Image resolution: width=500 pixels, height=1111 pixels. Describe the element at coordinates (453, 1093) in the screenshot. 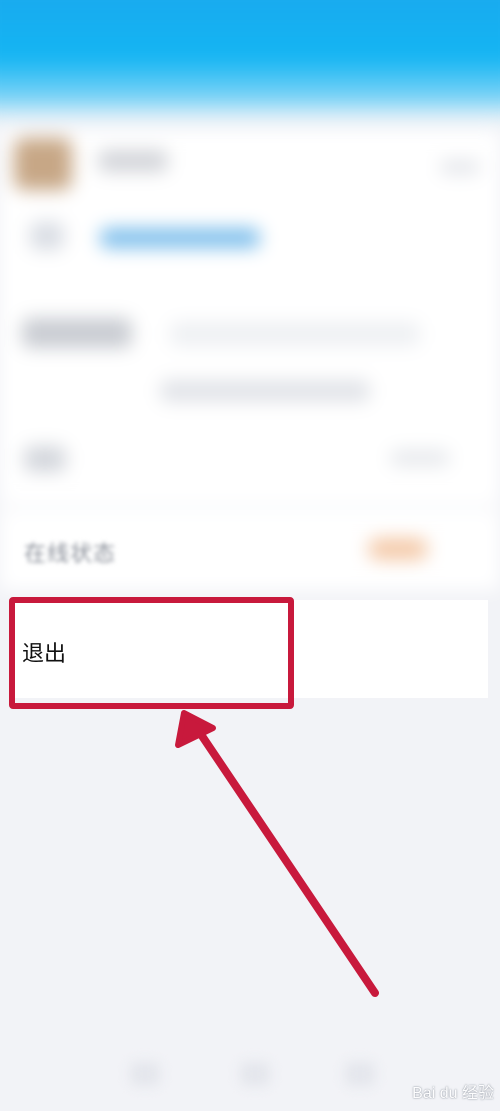

I see `watermark-logo: Bai du 经验` at that location.